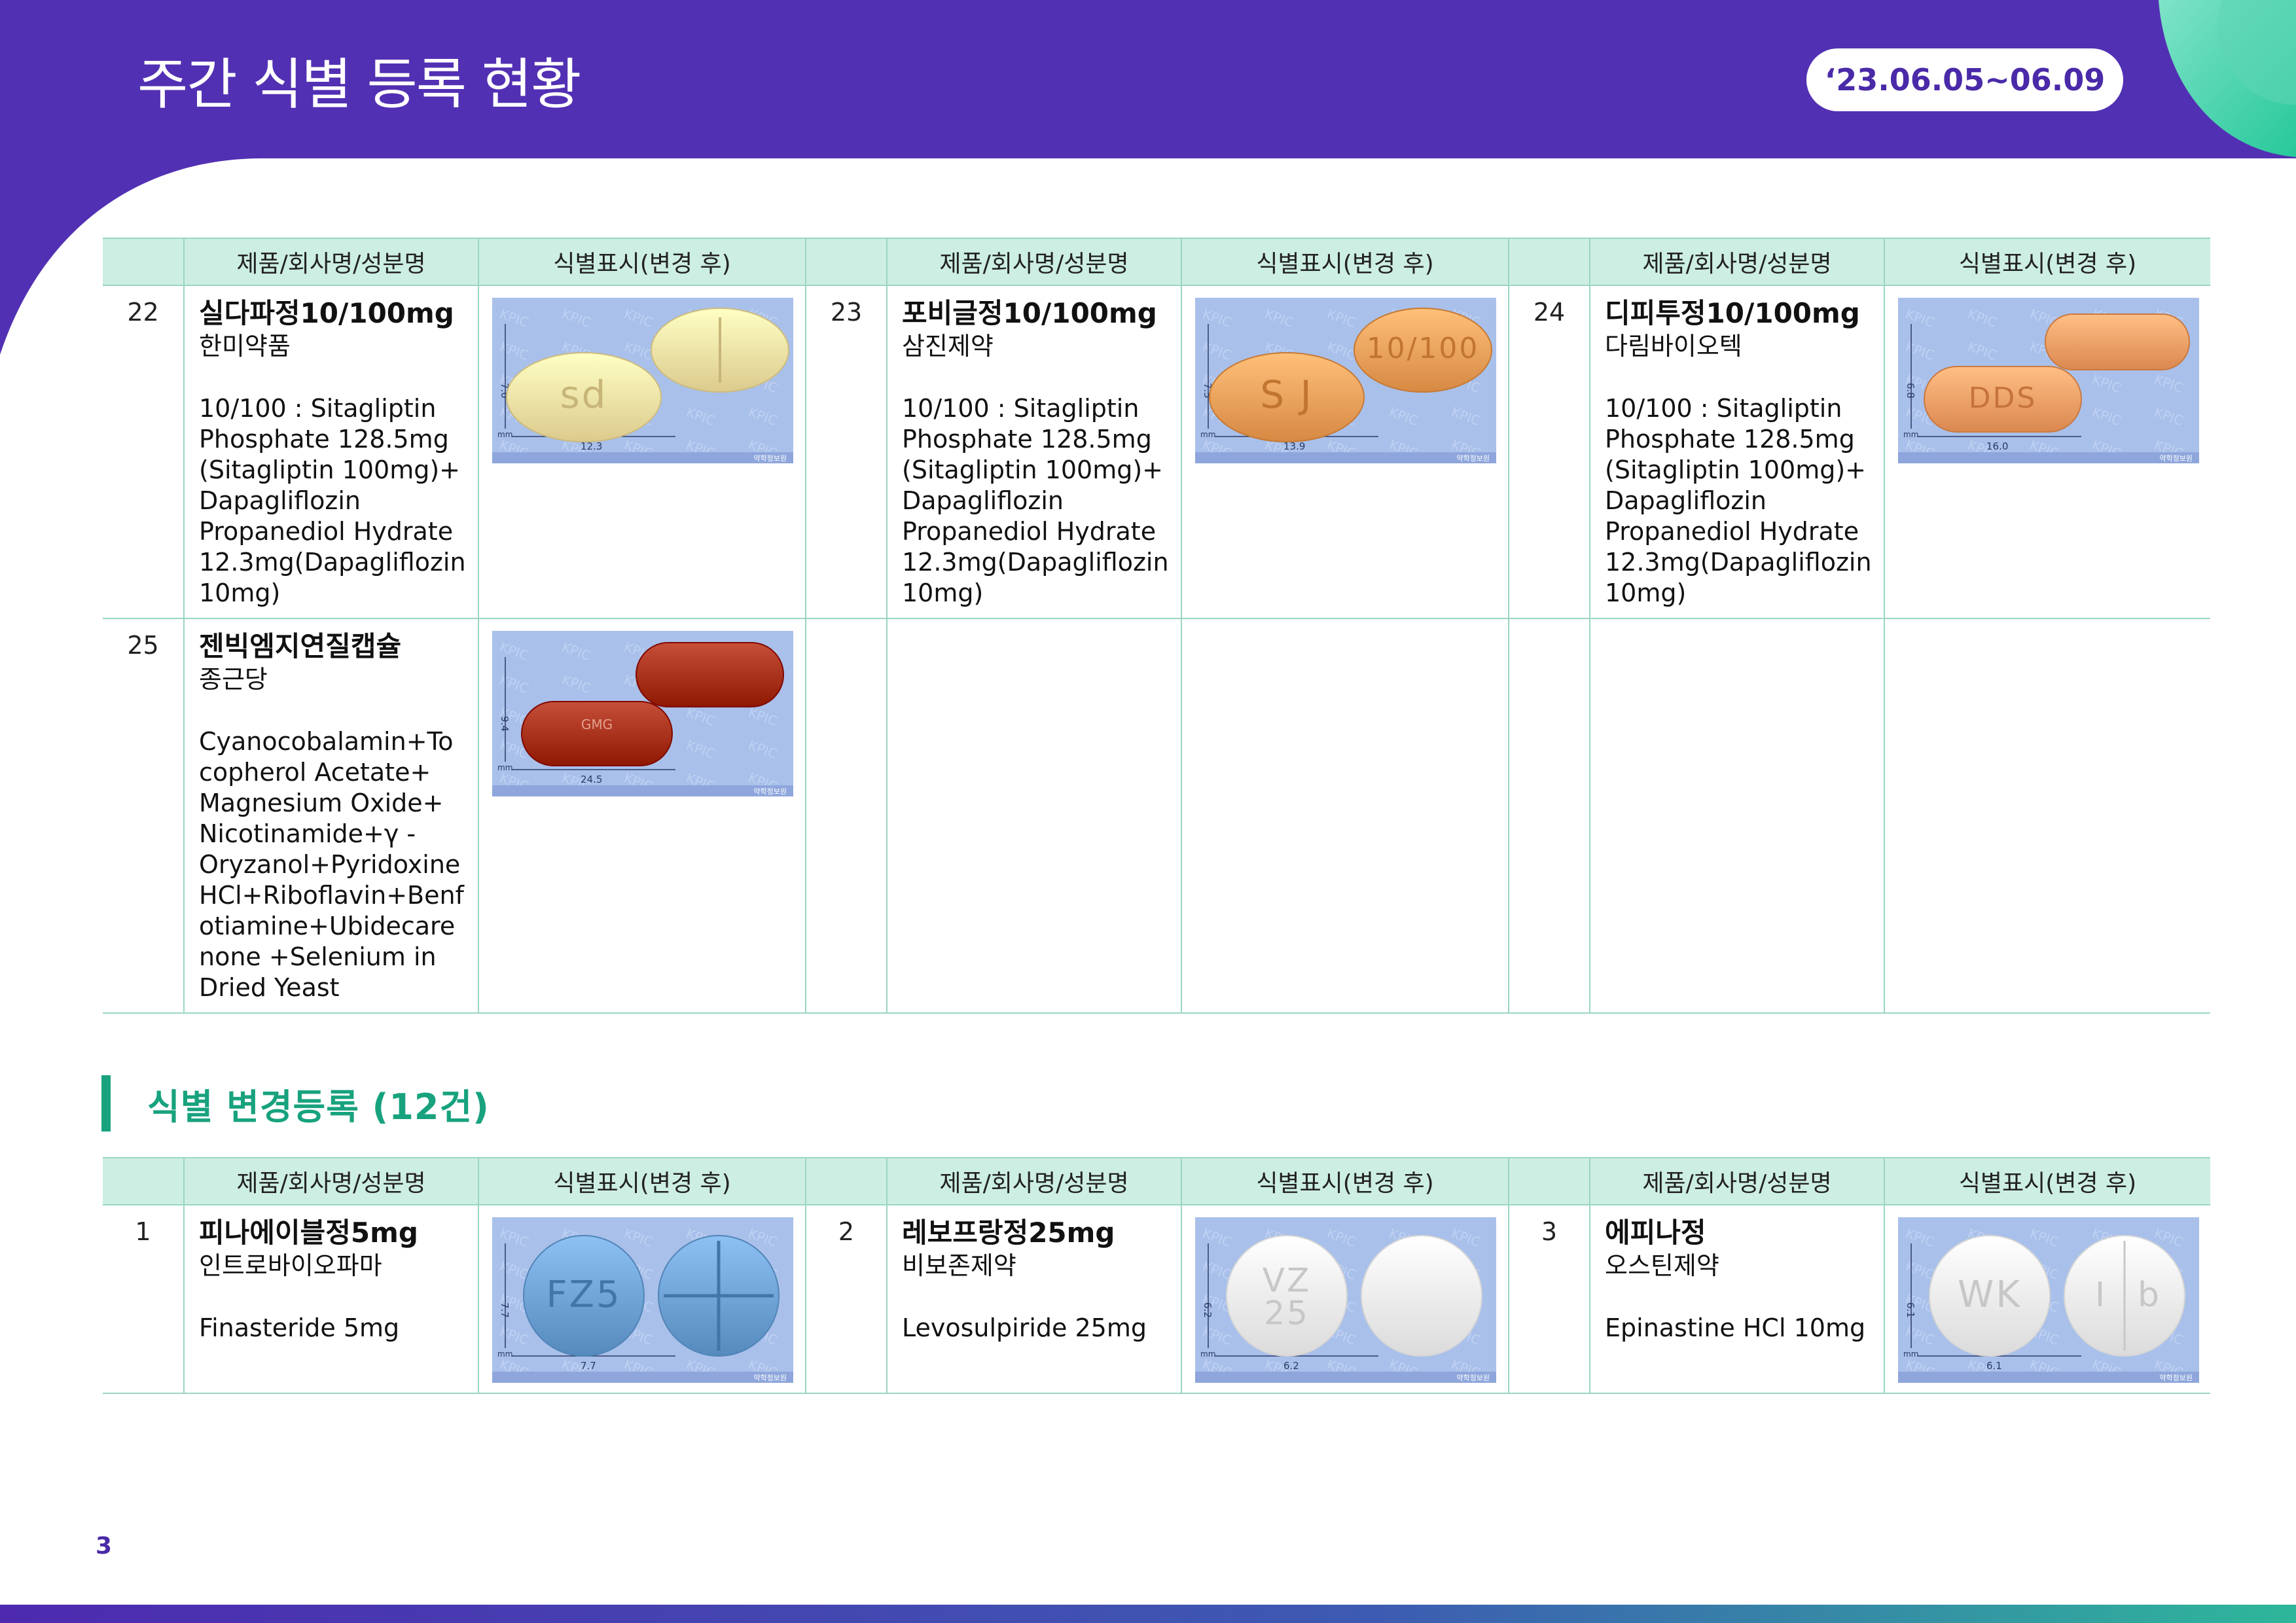 The image size is (2296, 1623). Describe the element at coordinates (1549, 452) in the screenshot. I see `row-number: 24` at that location.